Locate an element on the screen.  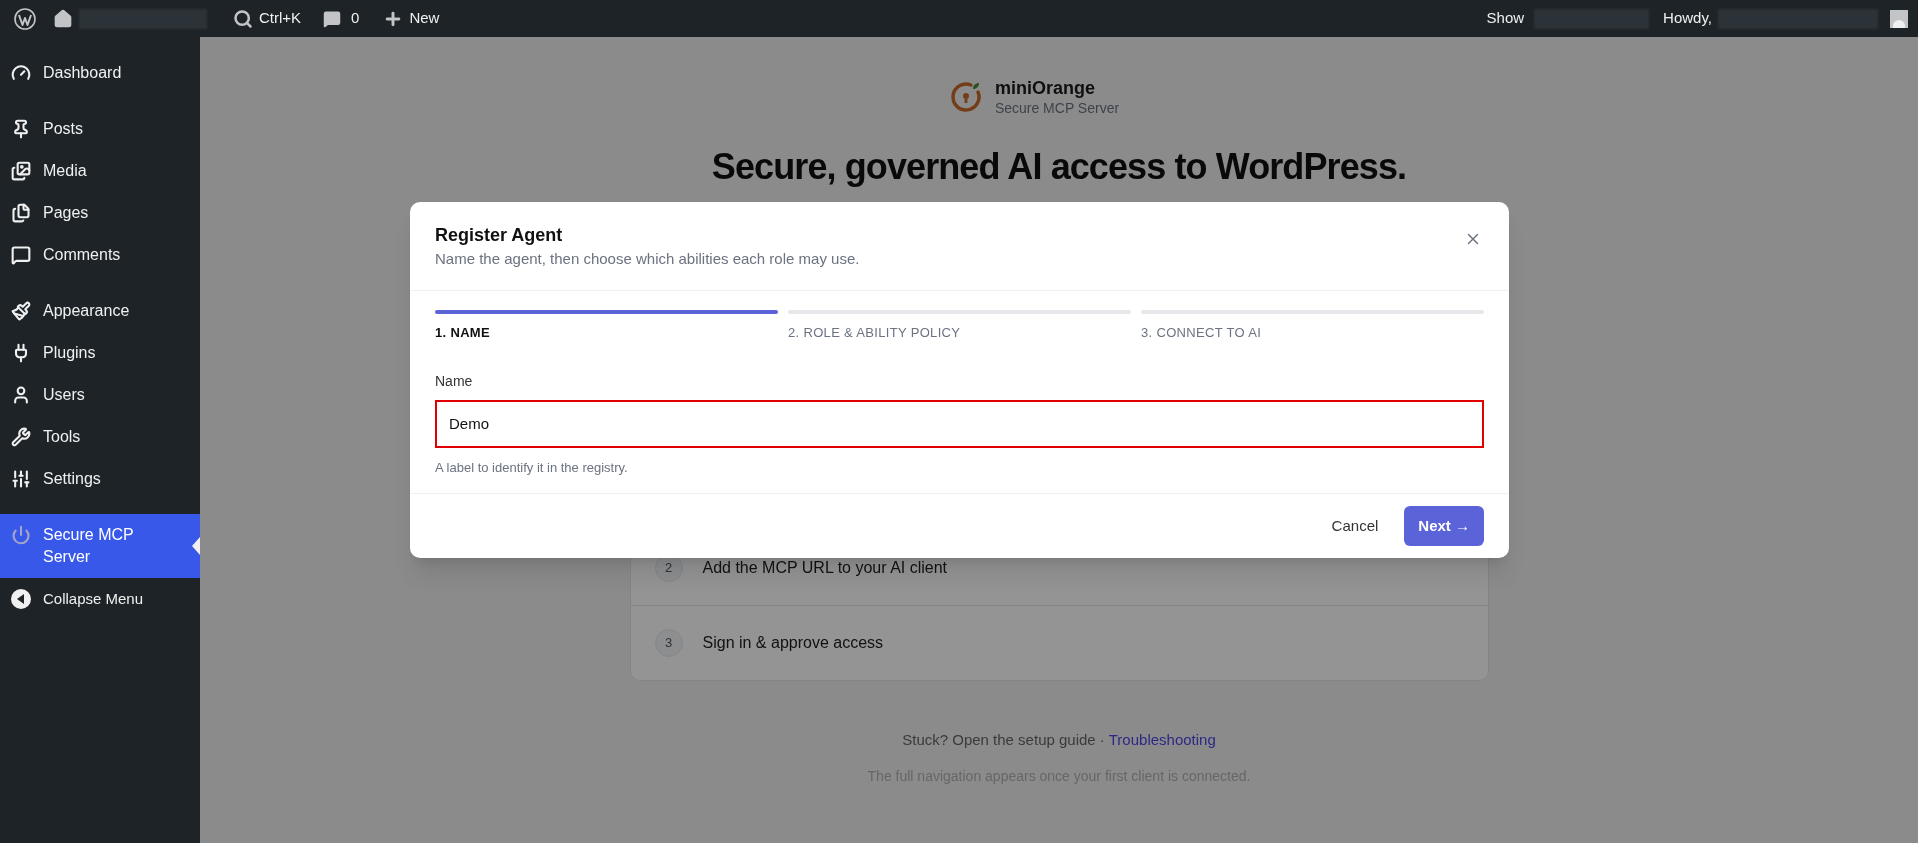
sidebar-item: Users is located at coordinates (100, 395).